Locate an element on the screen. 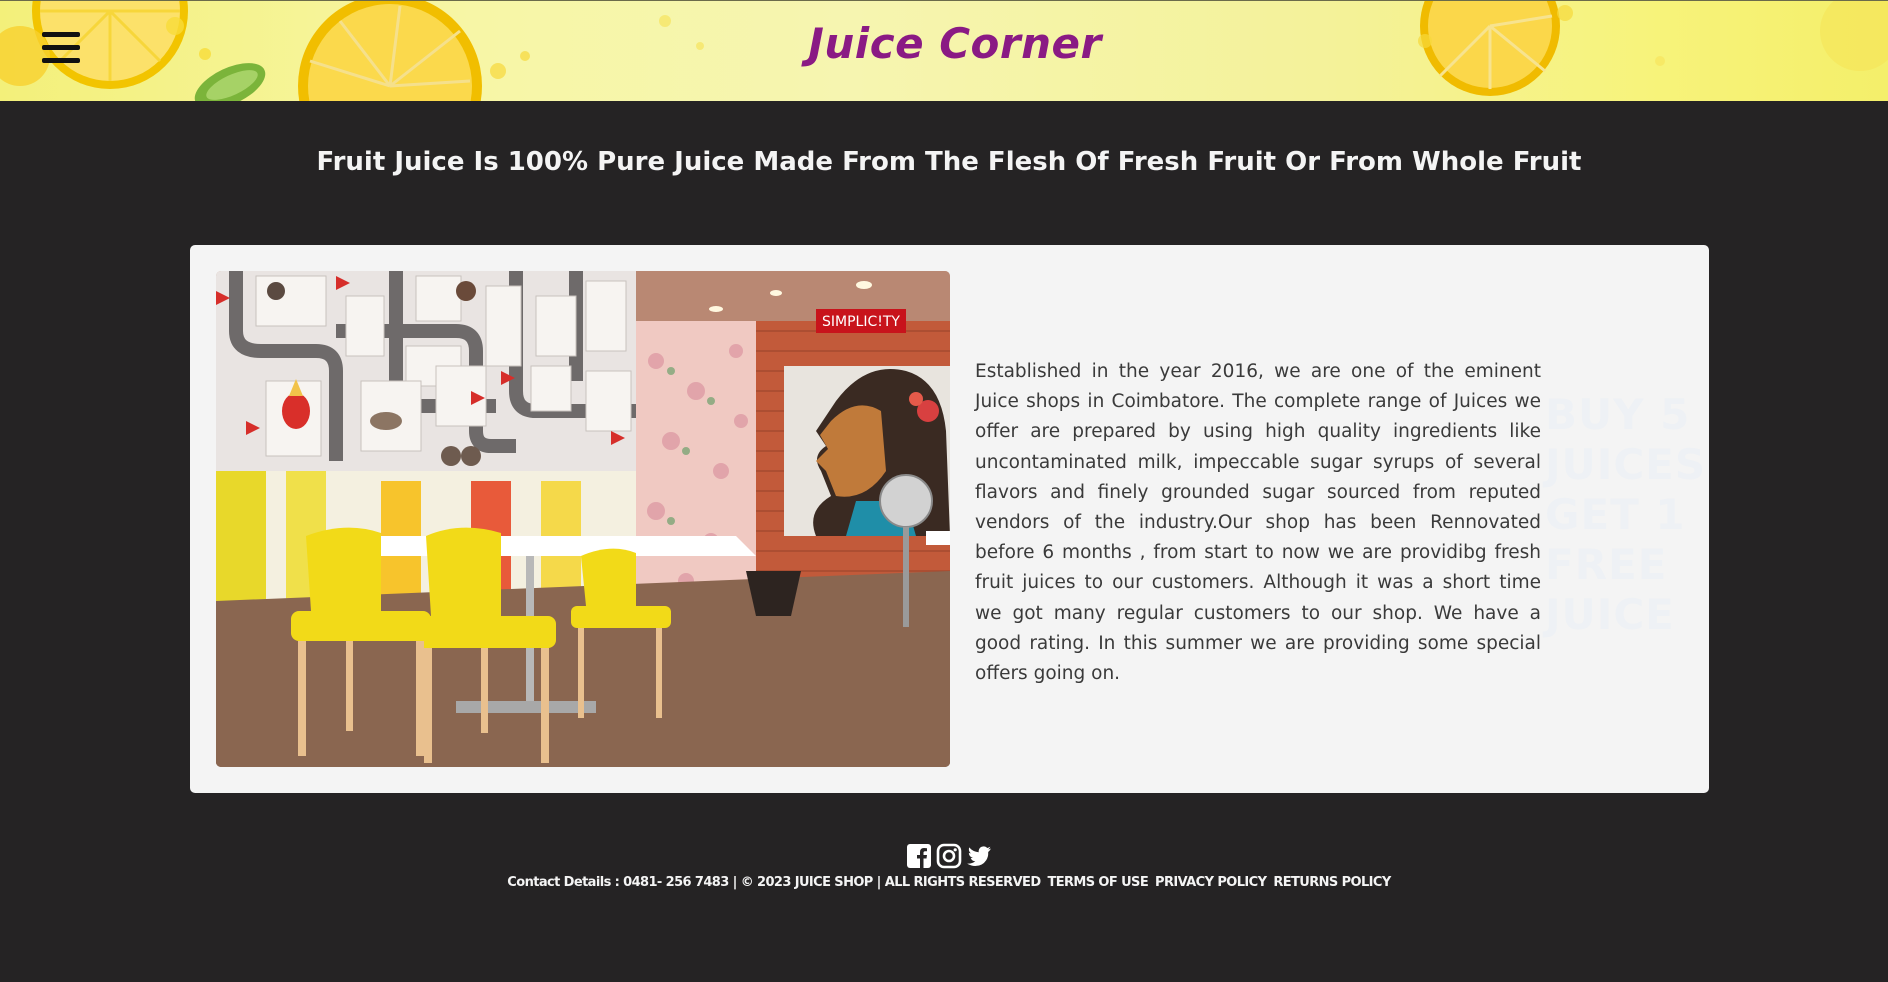 The width and height of the screenshot is (1888, 982). terms-of-use-link: TERMS OF USE is located at coordinates (1097, 882).